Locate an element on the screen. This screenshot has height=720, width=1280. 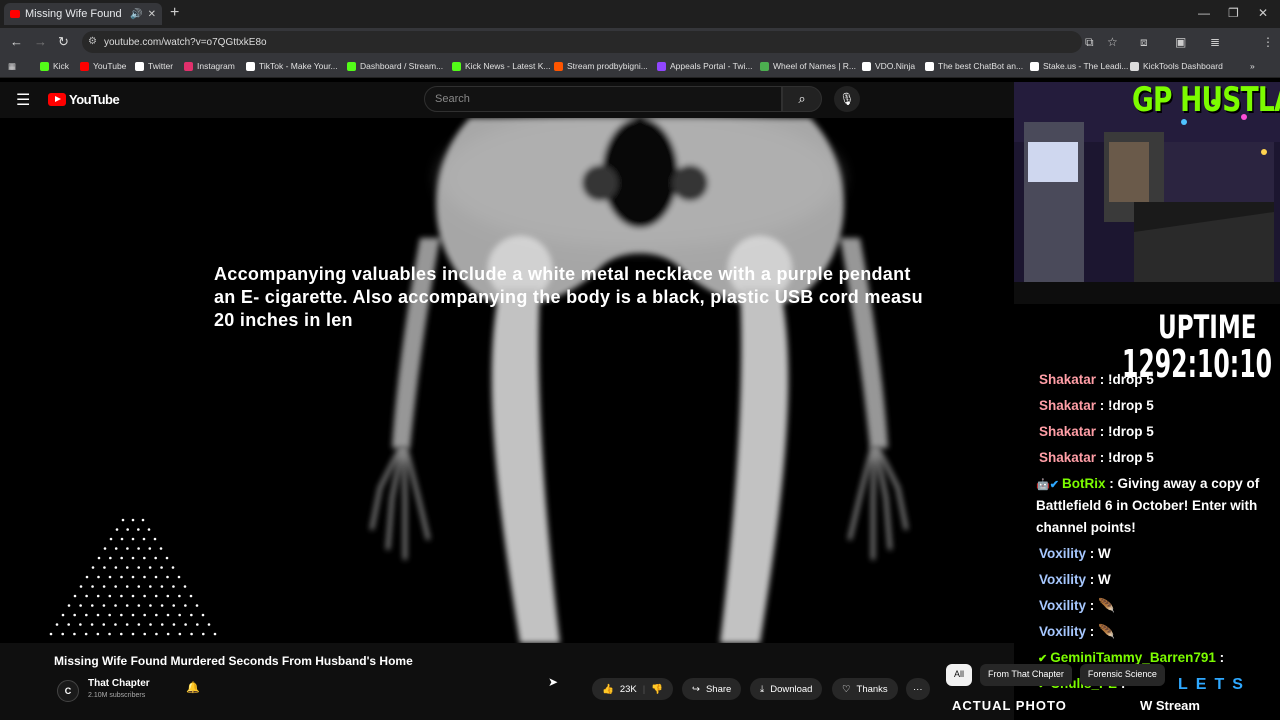
chat-message: Voxility : W is located at coordinates (1075, 579).